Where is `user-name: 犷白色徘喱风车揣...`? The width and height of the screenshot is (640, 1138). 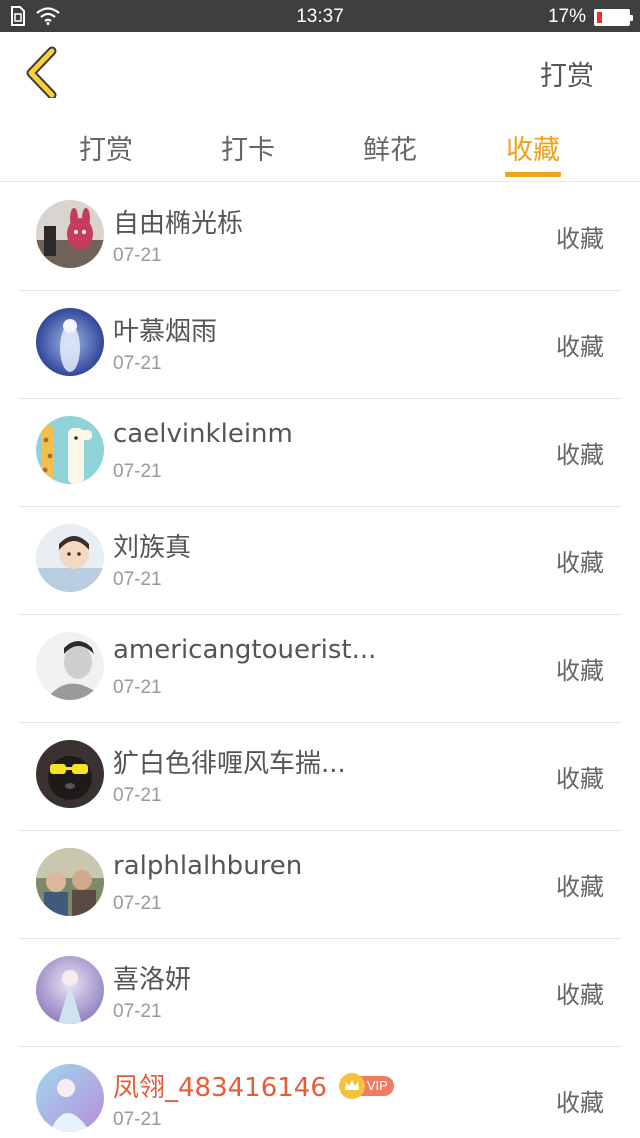 user-name: 犷白色徘喱风车揣... is located at coordinates (229, 764).